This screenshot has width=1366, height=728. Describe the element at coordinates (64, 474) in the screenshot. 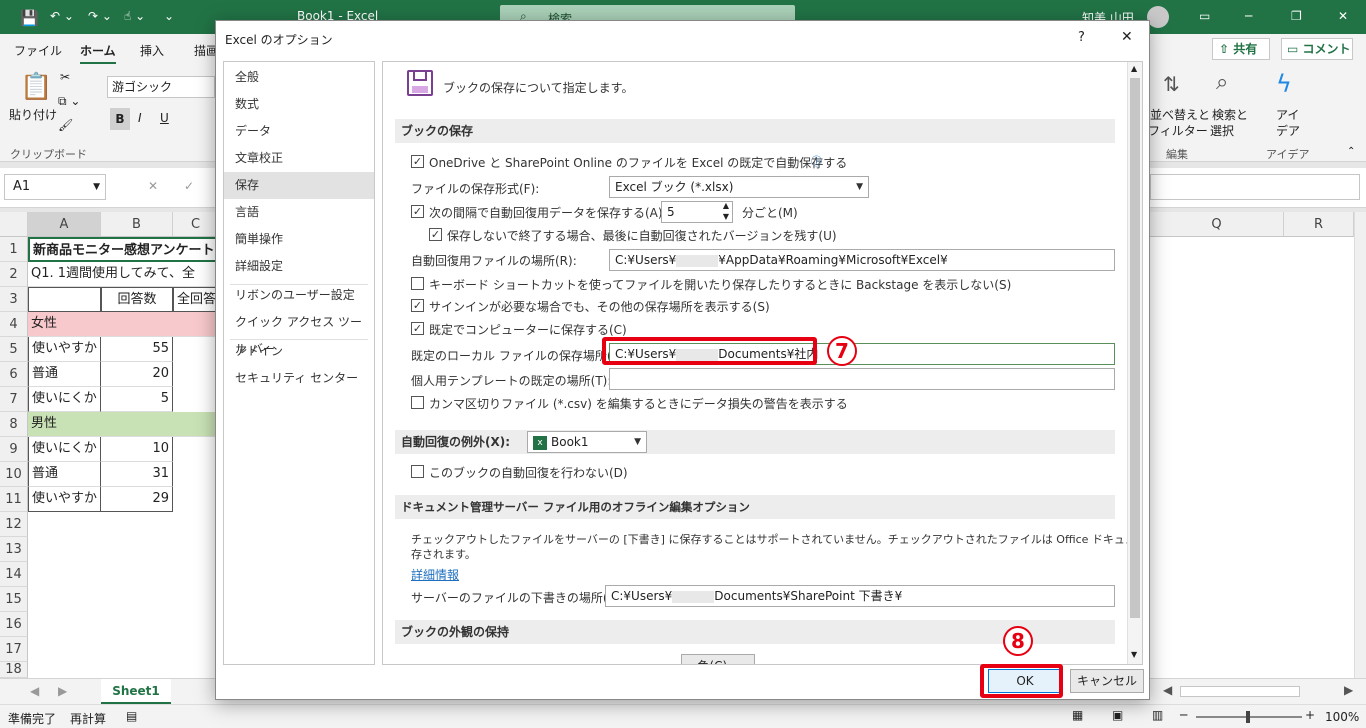

I see `cell-a10: 普通` at that location.